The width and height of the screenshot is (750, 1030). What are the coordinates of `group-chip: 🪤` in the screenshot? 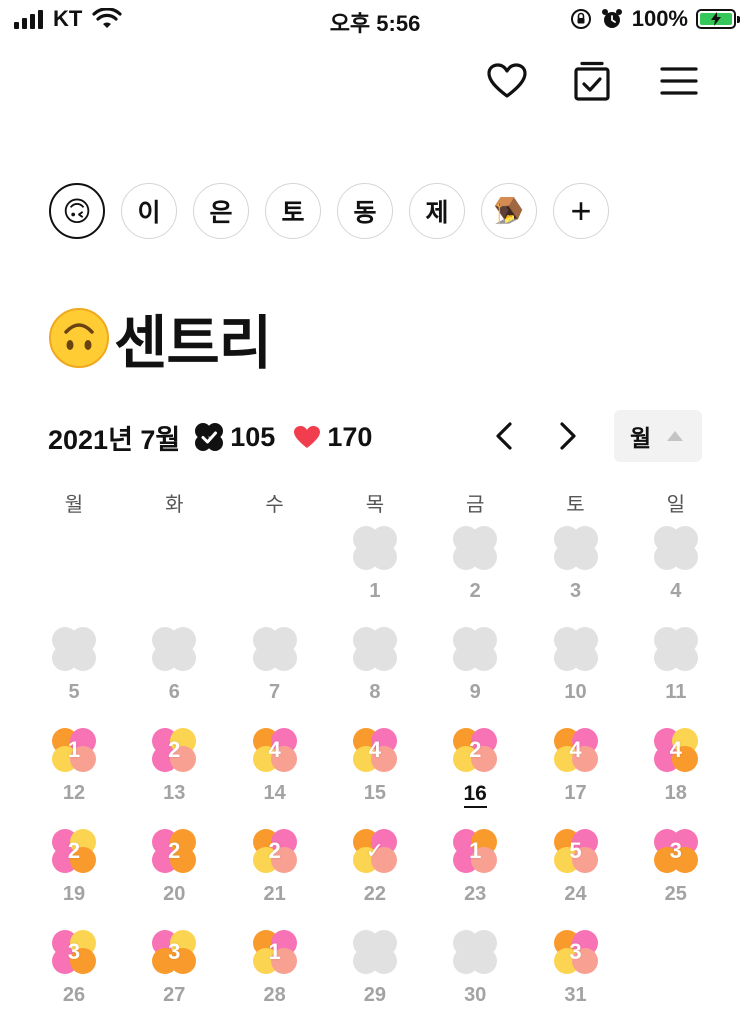 It's located at (509, 211).